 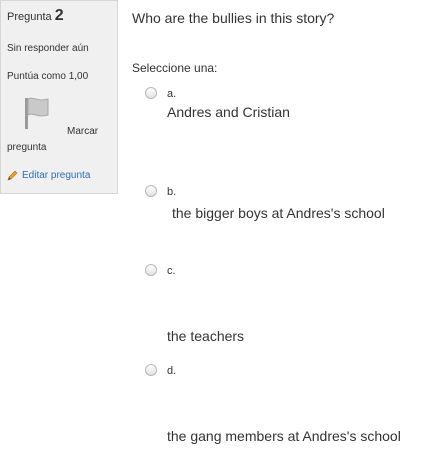 I want to click on option-text-b: the bigger boys at Andres's school, so click(x=278, y=213).